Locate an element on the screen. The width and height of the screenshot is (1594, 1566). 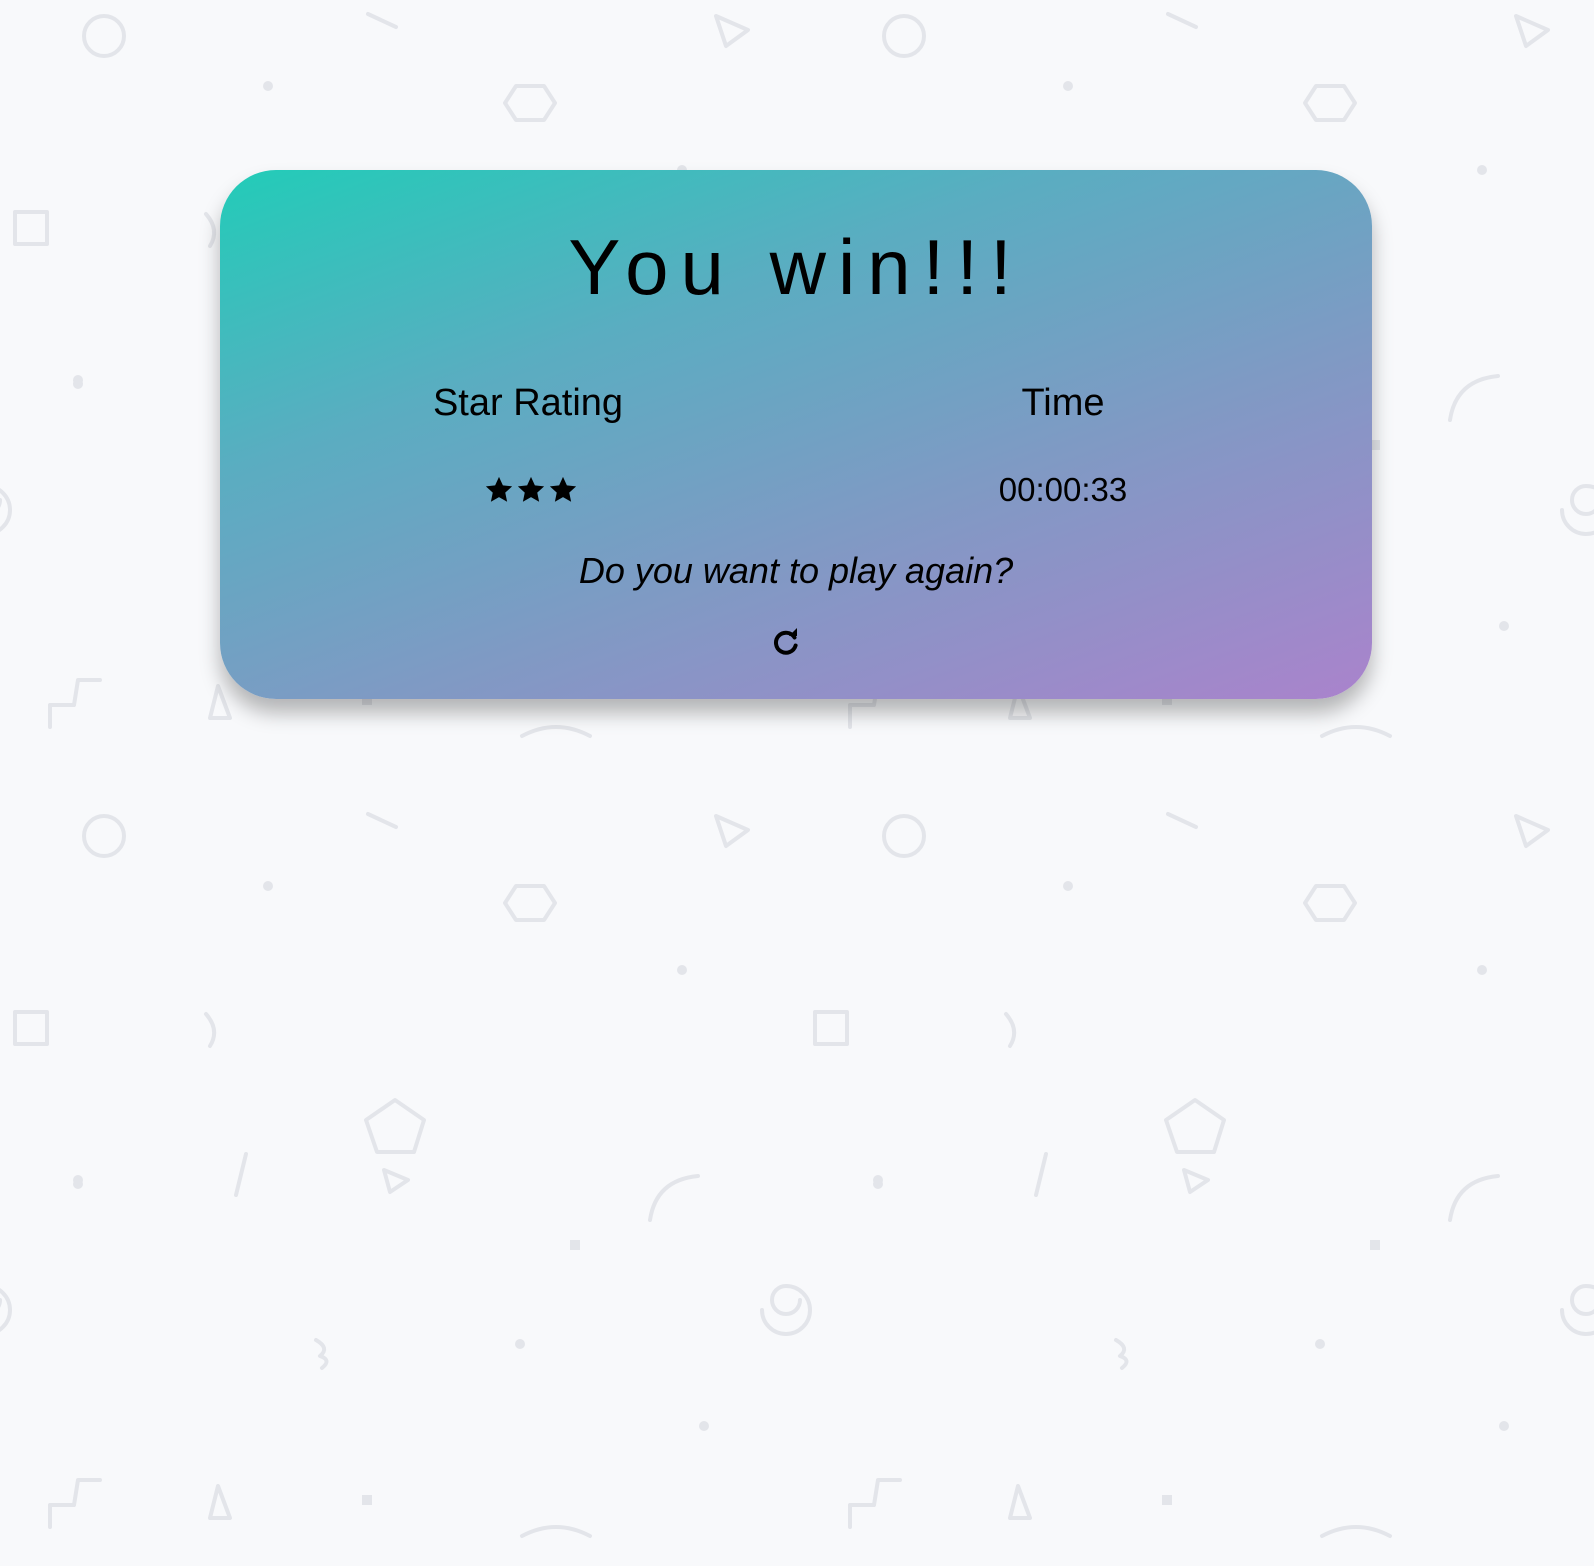
time-label: Time is located at coordinates (1063, 403).